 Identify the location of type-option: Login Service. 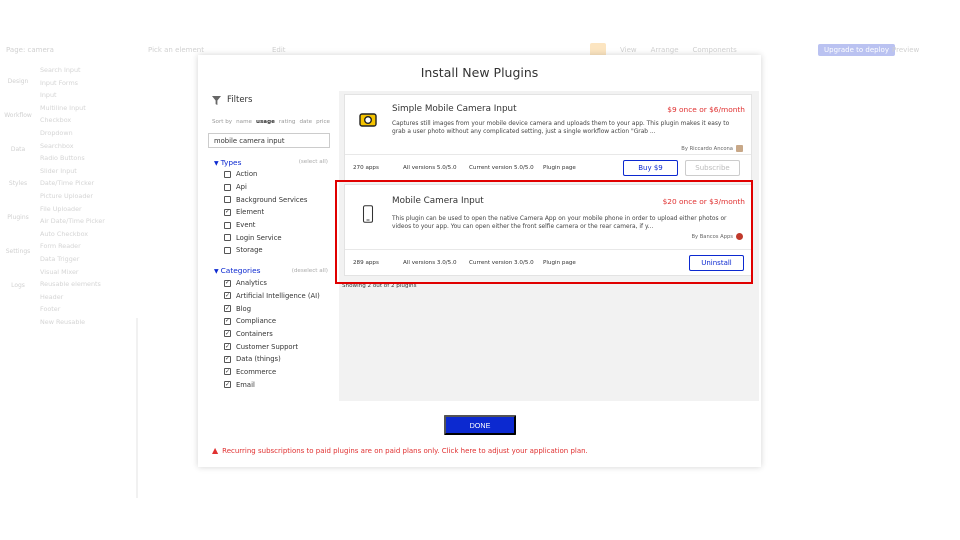
(269, 237).